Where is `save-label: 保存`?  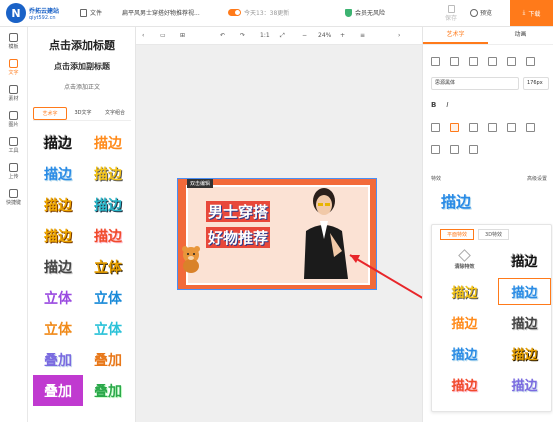 save-label: 保存 is located at coordinates (450, 18).